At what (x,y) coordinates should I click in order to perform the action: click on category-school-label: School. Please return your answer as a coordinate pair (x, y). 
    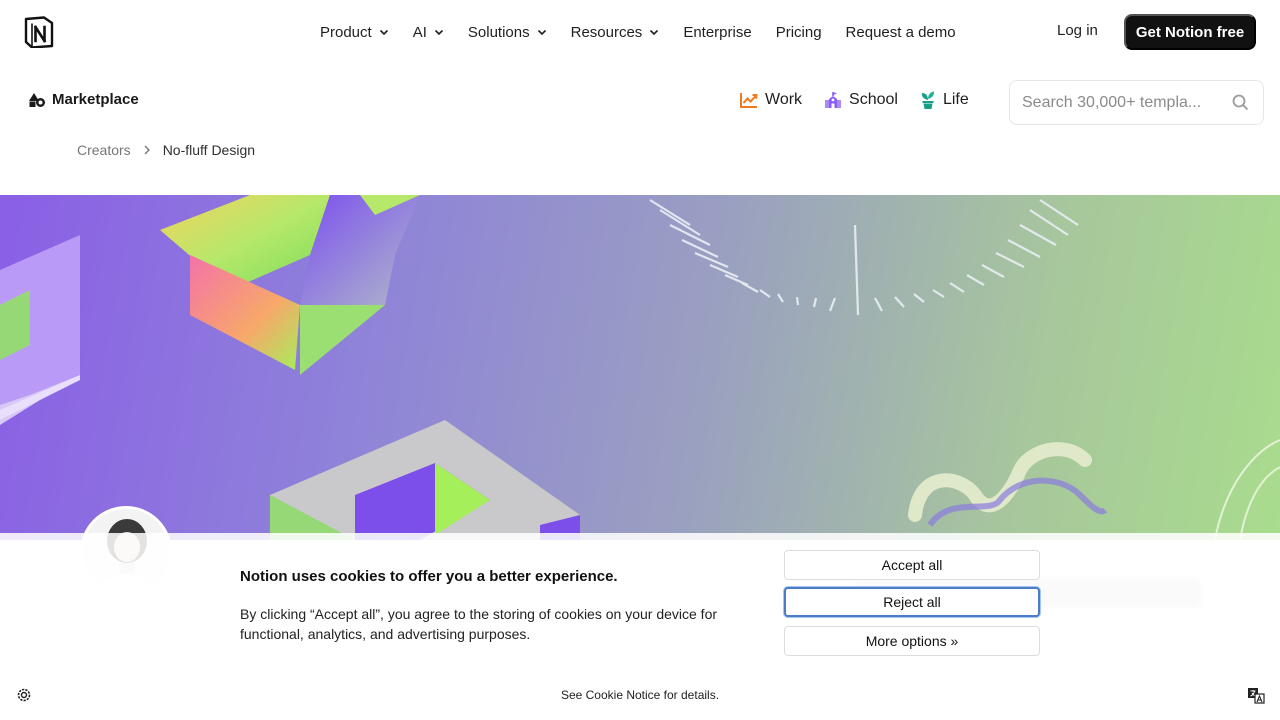
    Looking at the image, I should click on (873, 99).